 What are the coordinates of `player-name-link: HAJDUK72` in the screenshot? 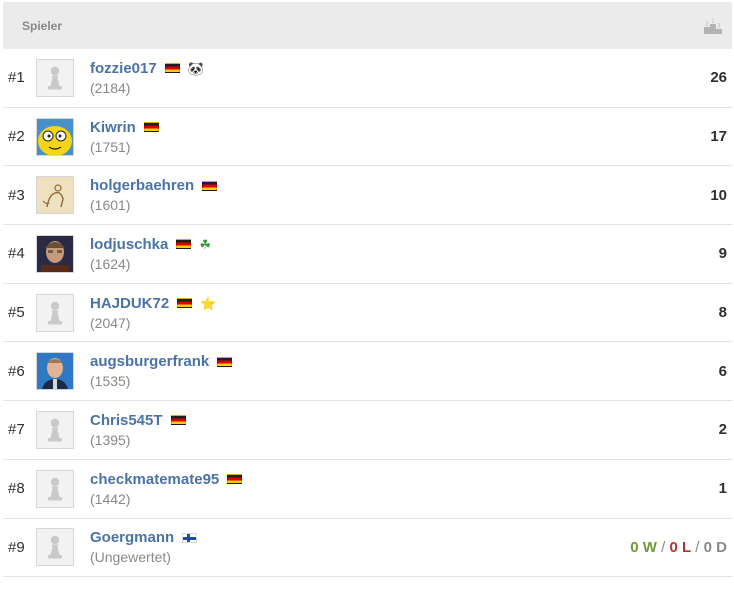 It's located at (129, 303).